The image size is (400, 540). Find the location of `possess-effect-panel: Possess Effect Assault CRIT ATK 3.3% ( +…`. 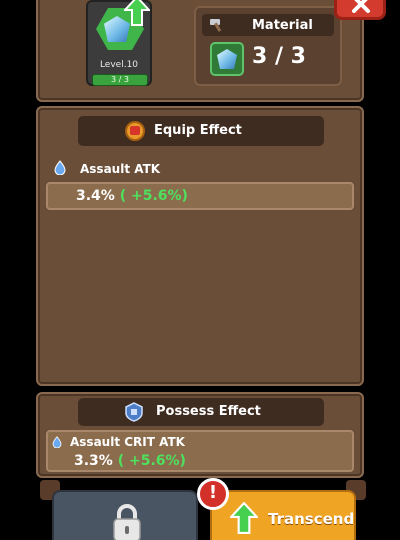

possess-effect-panel: Possess Effect Assault CRIT ATK 3.3% ( +… is located at coordinates (200, 435).